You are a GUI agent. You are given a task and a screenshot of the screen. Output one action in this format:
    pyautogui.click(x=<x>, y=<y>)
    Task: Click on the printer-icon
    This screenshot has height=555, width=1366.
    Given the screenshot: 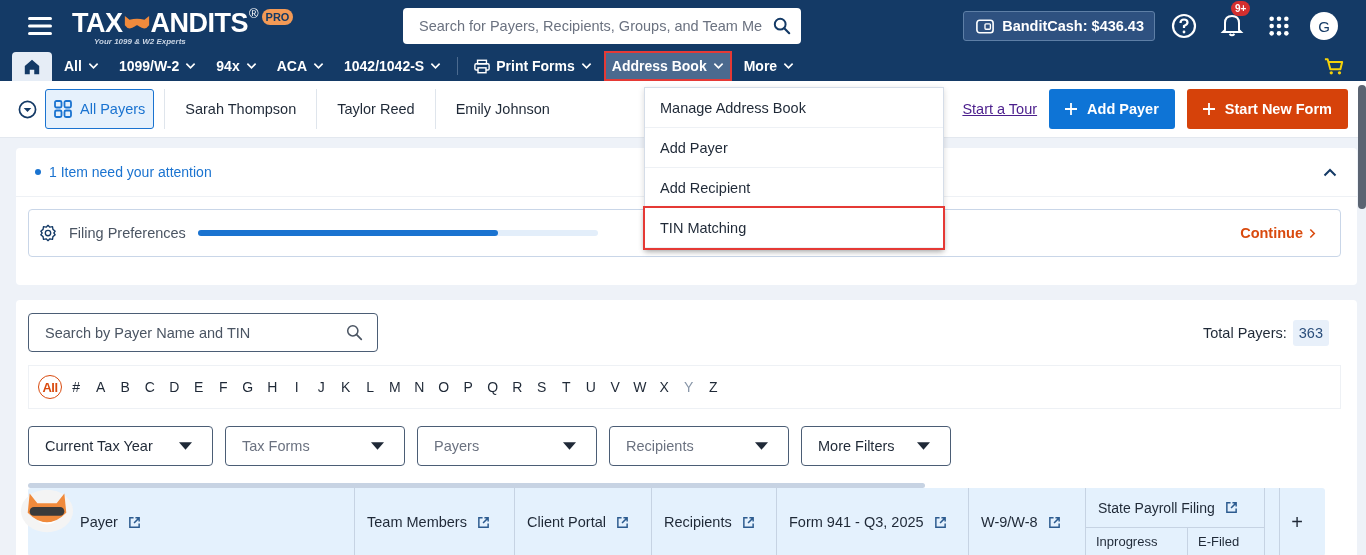 What is the action you would take?
    pyautogui.click(x=482, y=66)
    